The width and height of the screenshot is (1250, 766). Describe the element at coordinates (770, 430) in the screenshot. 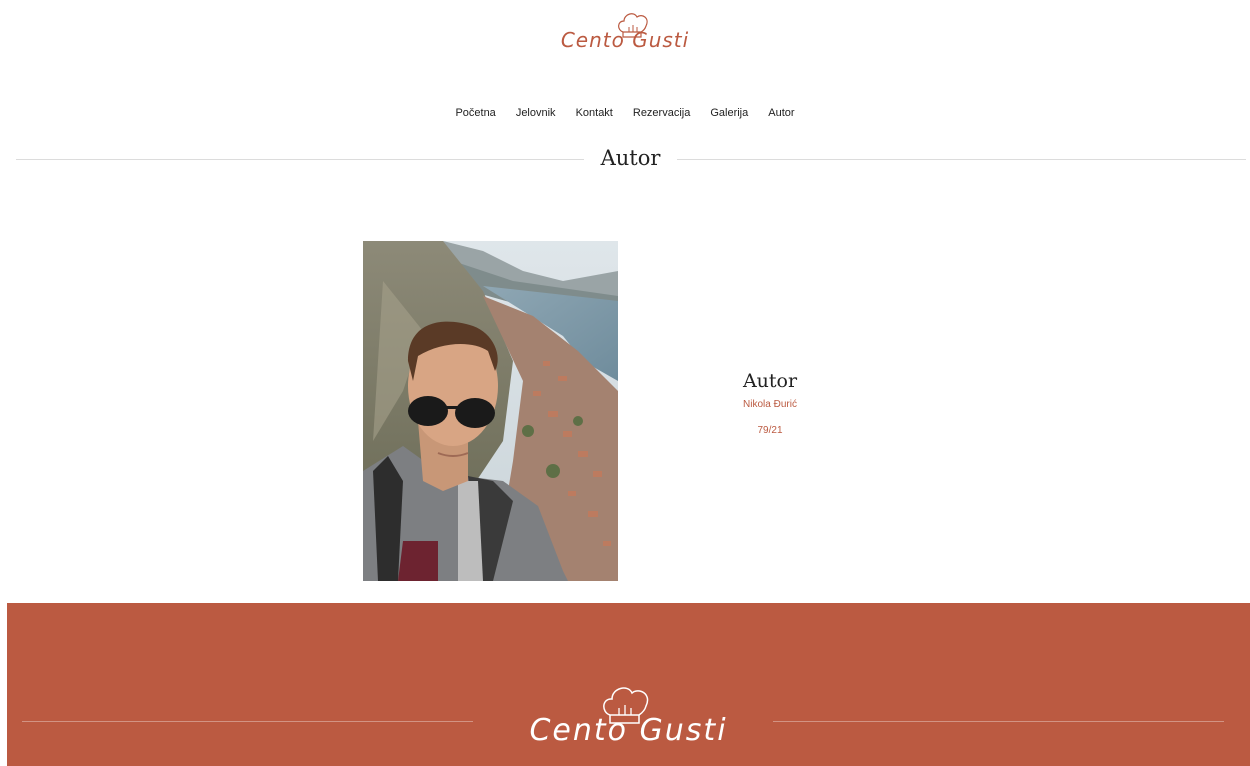

I see `author-index-number: 79/21` at that location.